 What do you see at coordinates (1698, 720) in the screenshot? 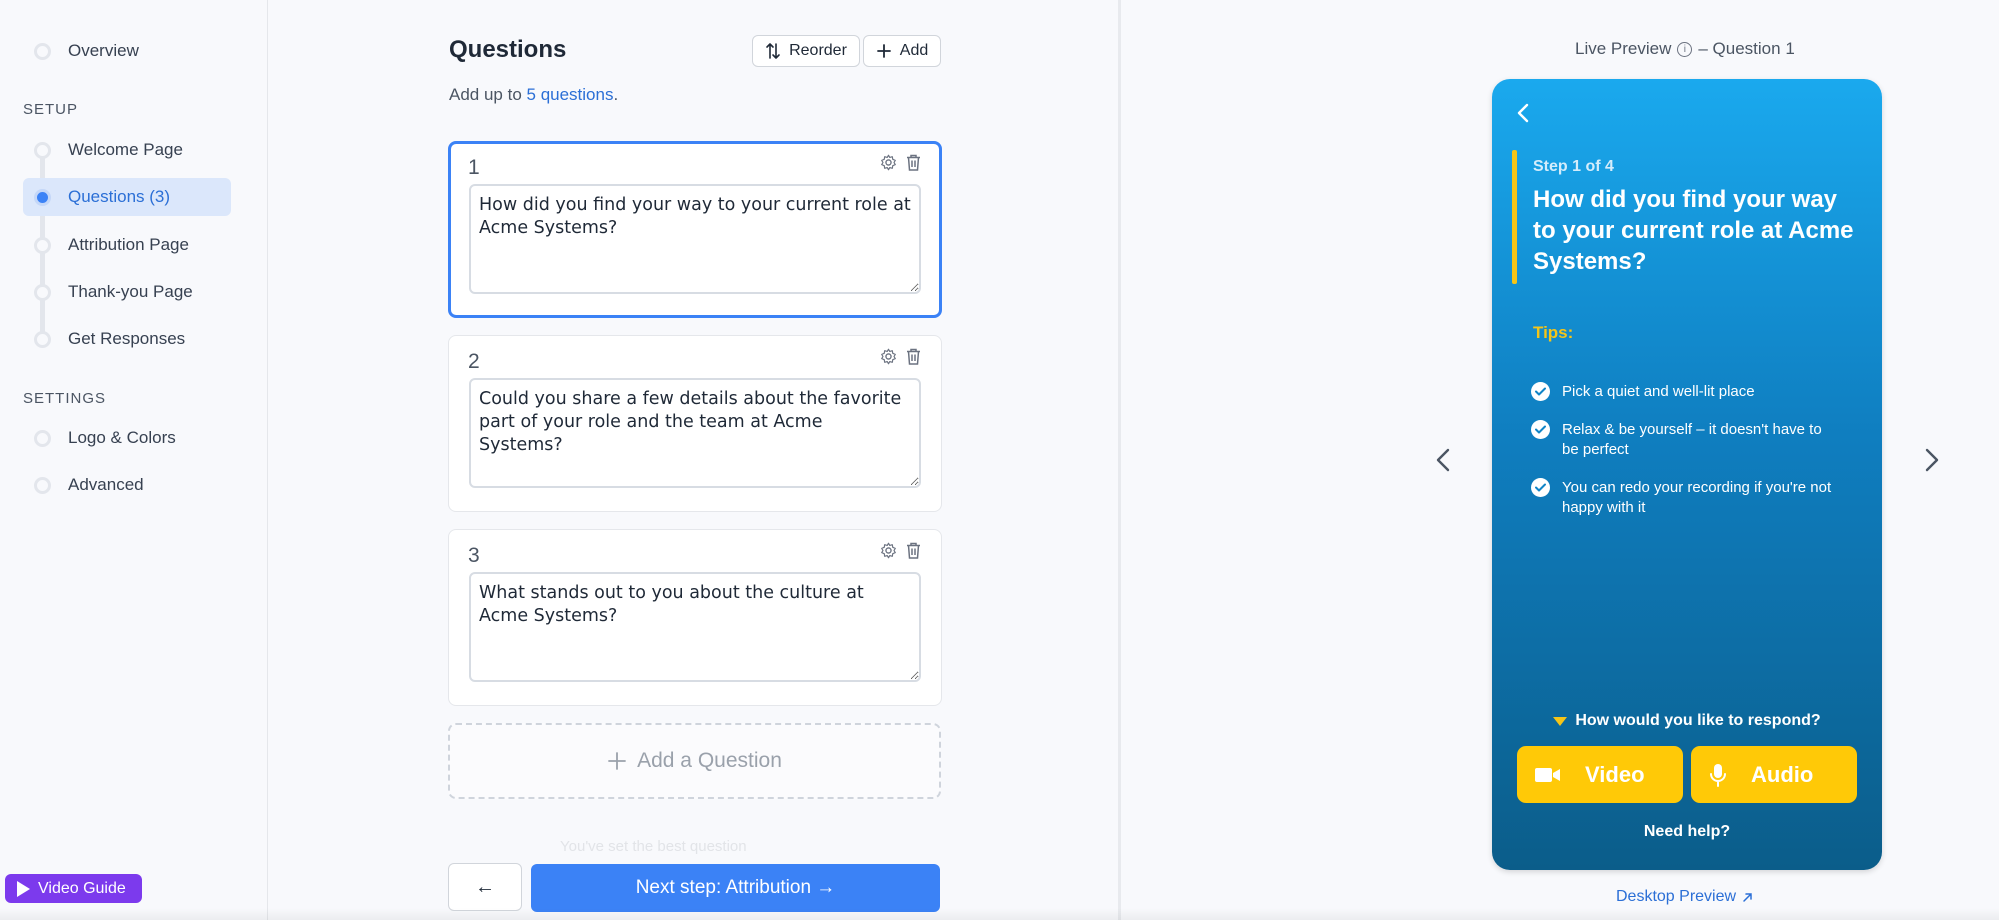
I see `respond-prompt-text: How would you like to respond?` at bounding box center [1698, 720].